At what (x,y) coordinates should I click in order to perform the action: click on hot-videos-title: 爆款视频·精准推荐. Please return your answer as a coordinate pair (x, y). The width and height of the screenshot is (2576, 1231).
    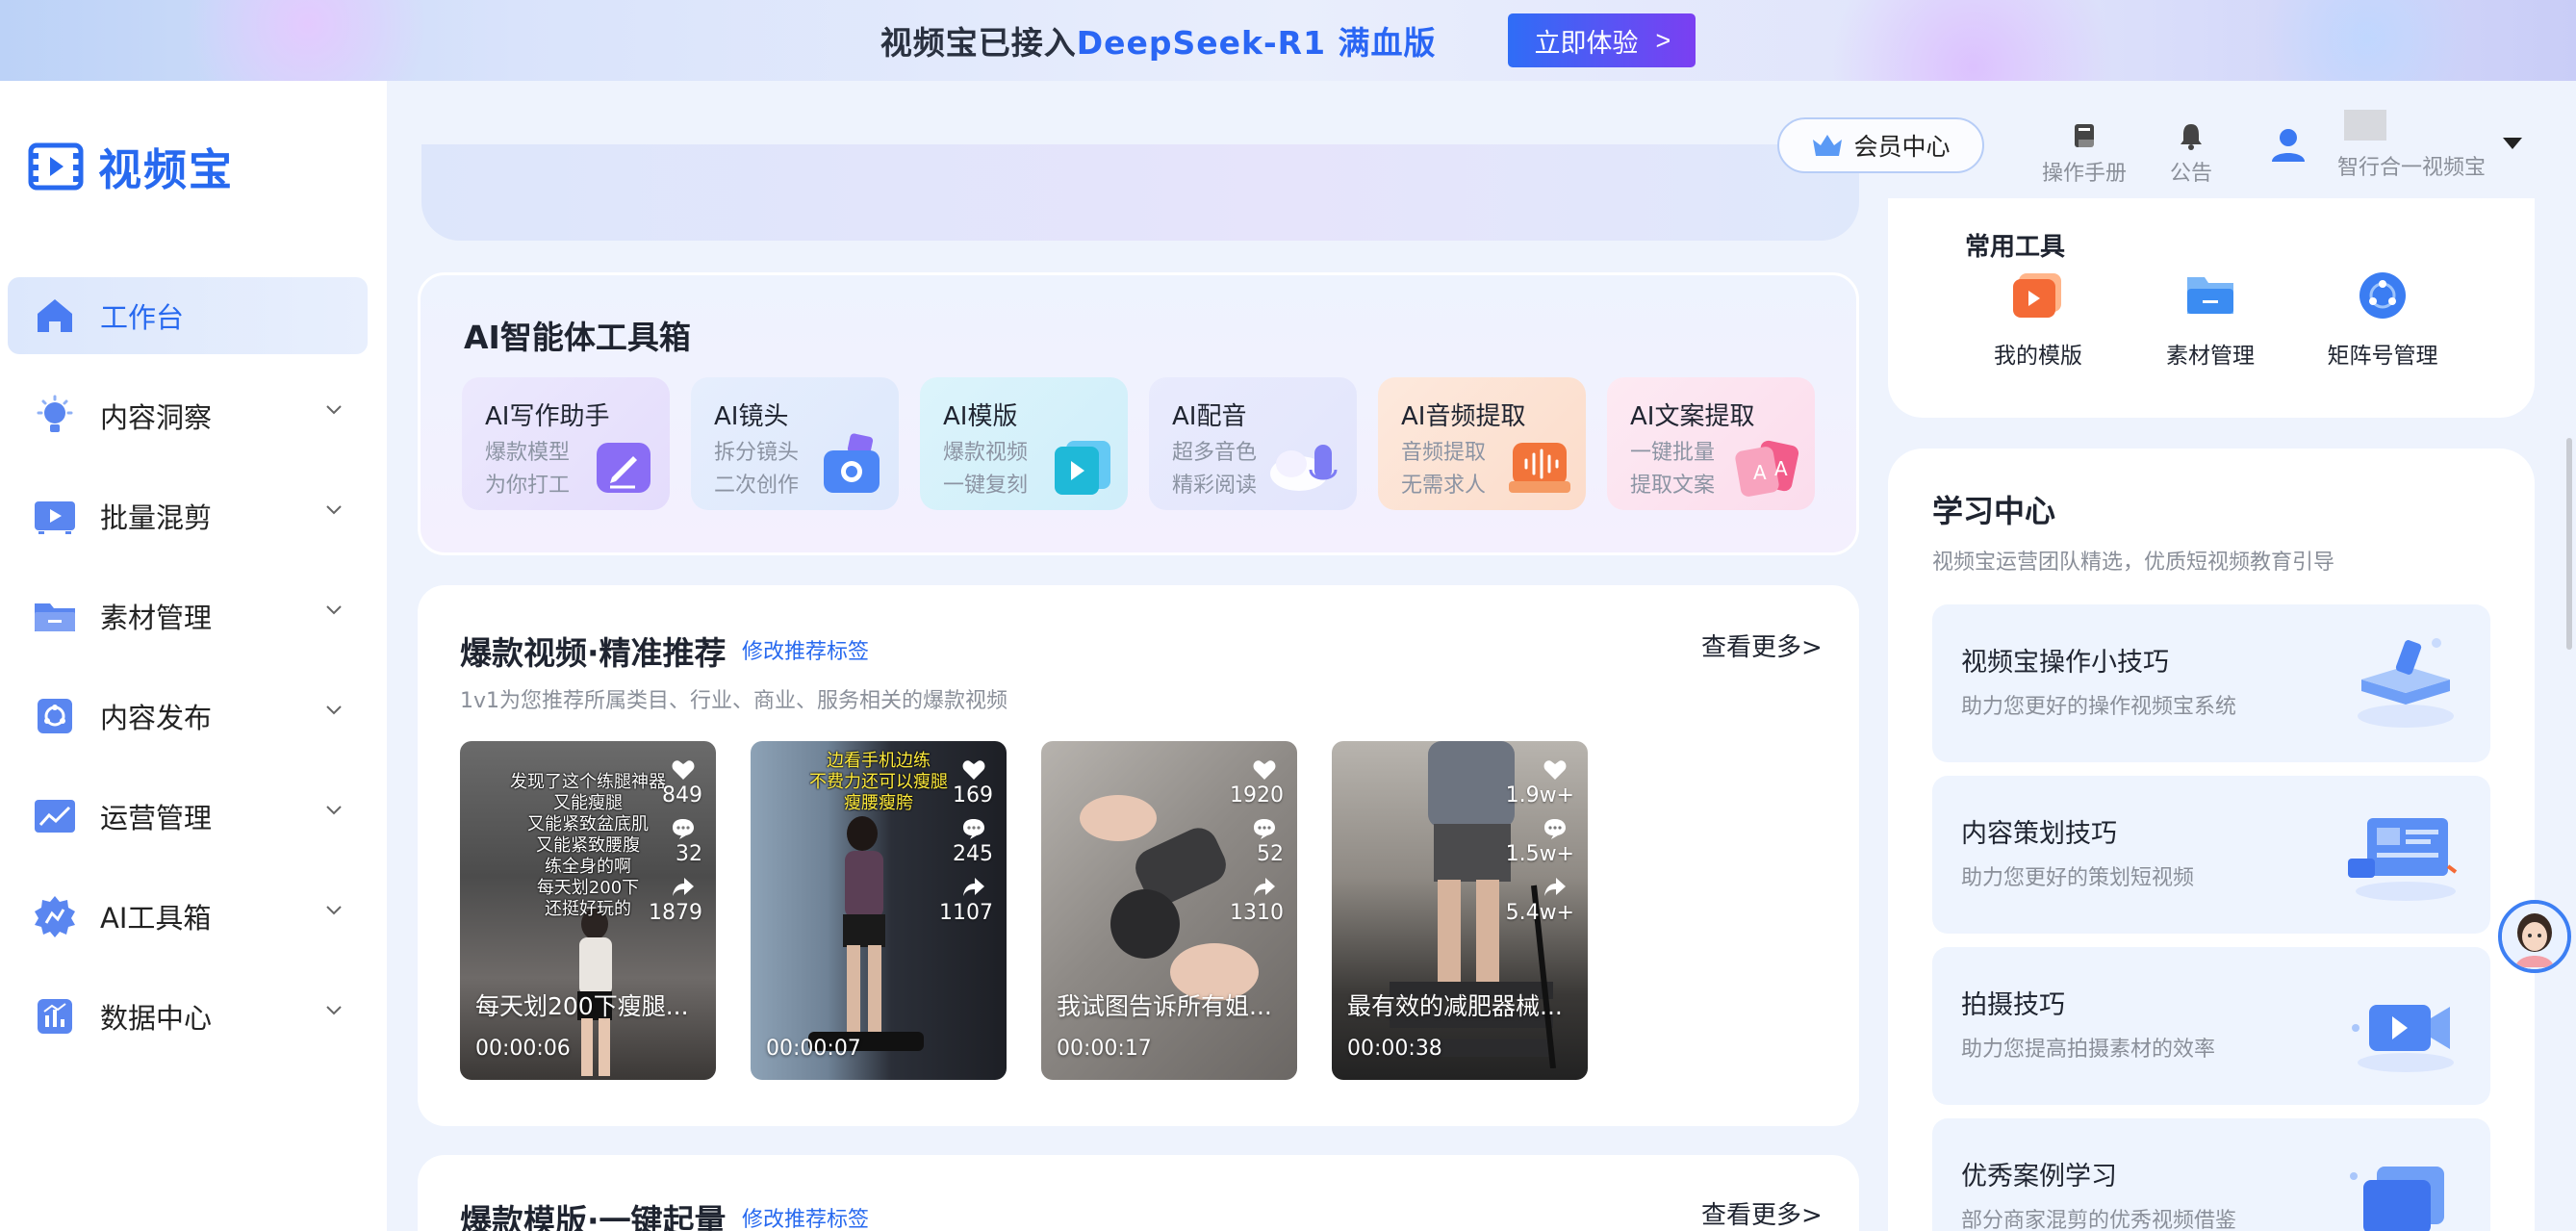
    Looking at the image, I should click on (593, 653).